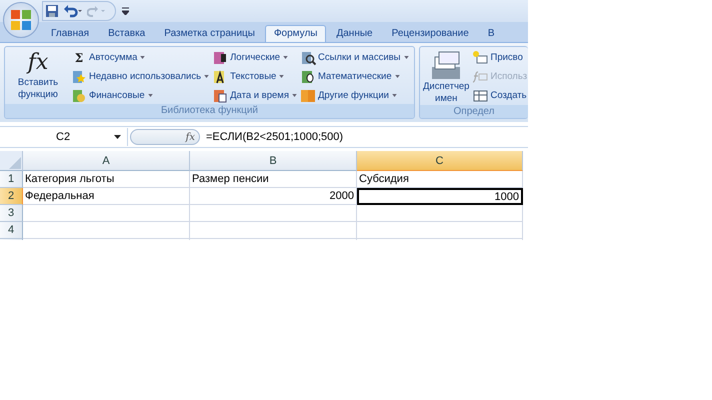 This screenshot has height=400, width=712. What do you see at coordinates (209, 111) in the screenshot?
I see `group-label: Библиотека функций` at bounding box center [209, 111].